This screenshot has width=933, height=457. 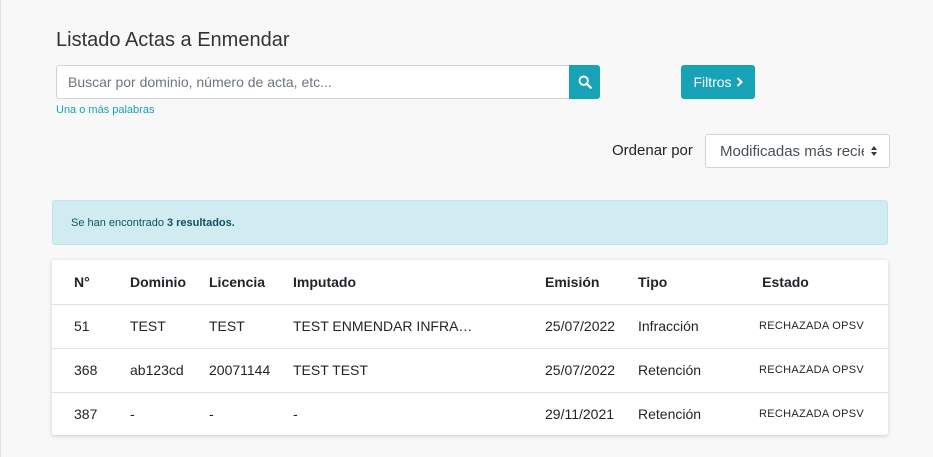 What do you see at coordinates (91, 369) in the screenshot?
I see `cell-numero: 368` at bounding box center [91, 369].